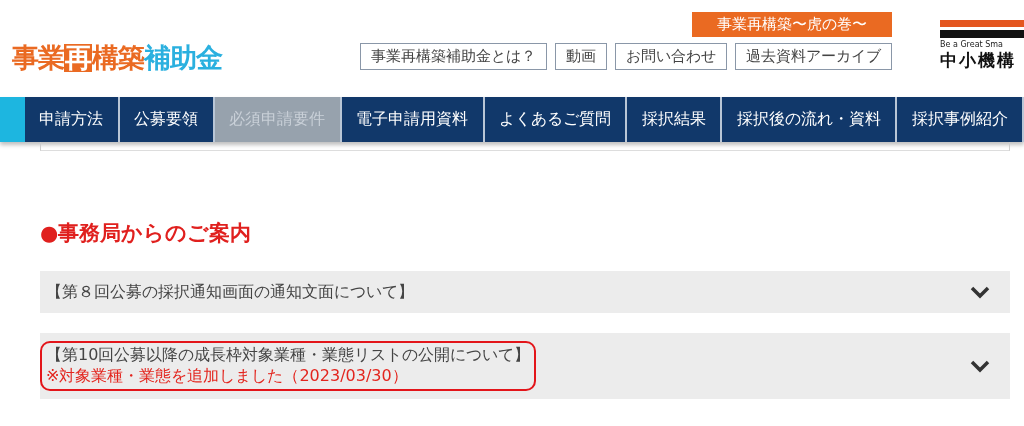 This screenshot has height=426, width=1024. I want to click on header-link: 事業再構築補助金とは？, so click(453, 56).